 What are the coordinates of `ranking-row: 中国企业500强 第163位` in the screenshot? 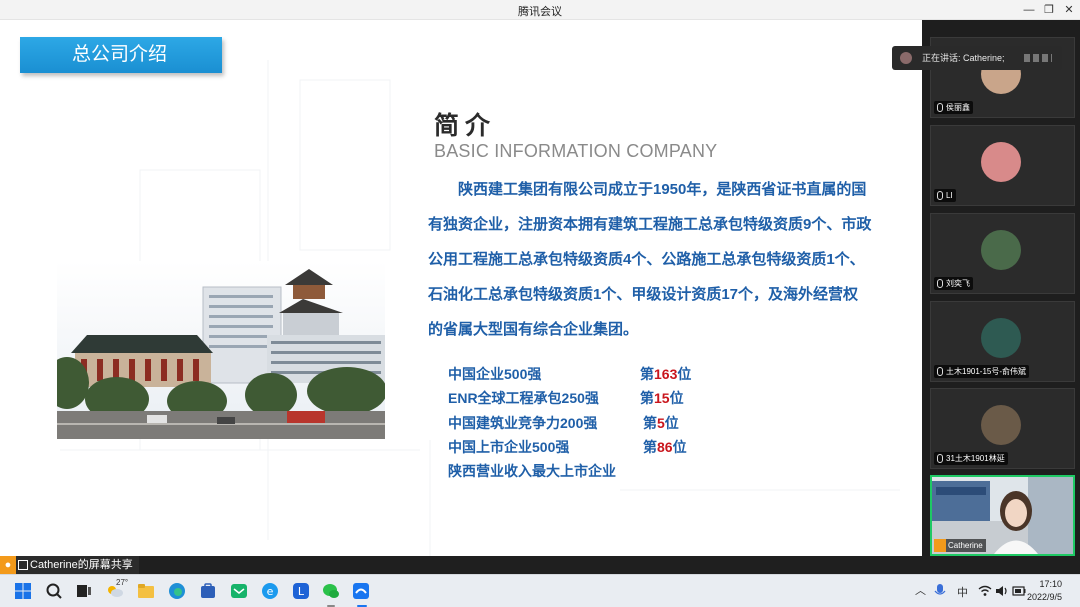 It's located at (598, 374).